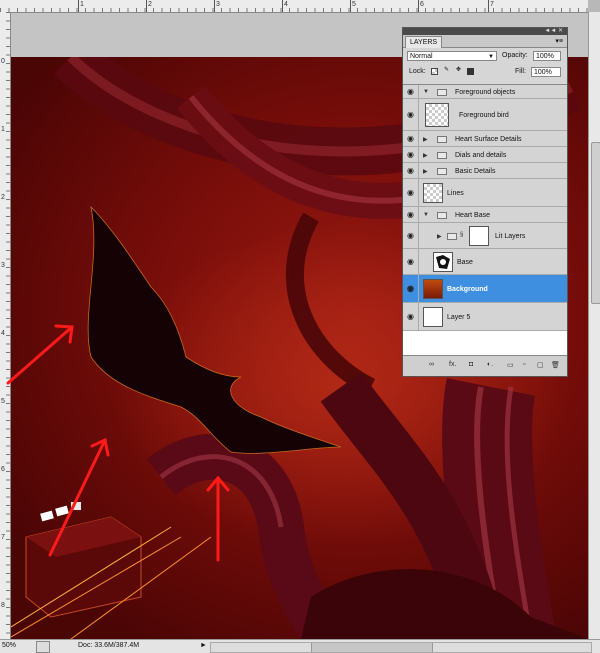  Describe the element at coordinates (485, 41) in the screenshot. I see `panel-tab-row: LAYERS ▾≡` at that location.